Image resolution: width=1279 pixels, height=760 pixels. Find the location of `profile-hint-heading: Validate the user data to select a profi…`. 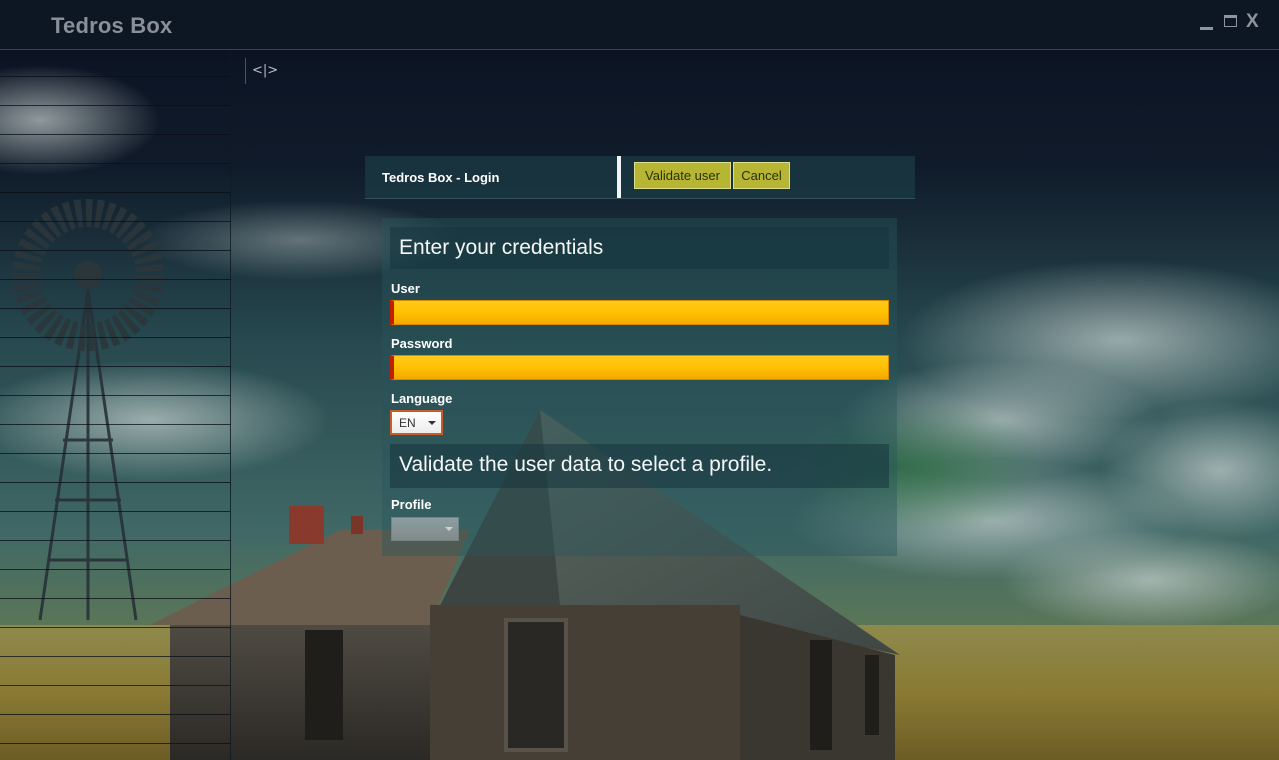

profile-hint-heading: Validate the user data to select a profi… is located at coordinates (639, 466).